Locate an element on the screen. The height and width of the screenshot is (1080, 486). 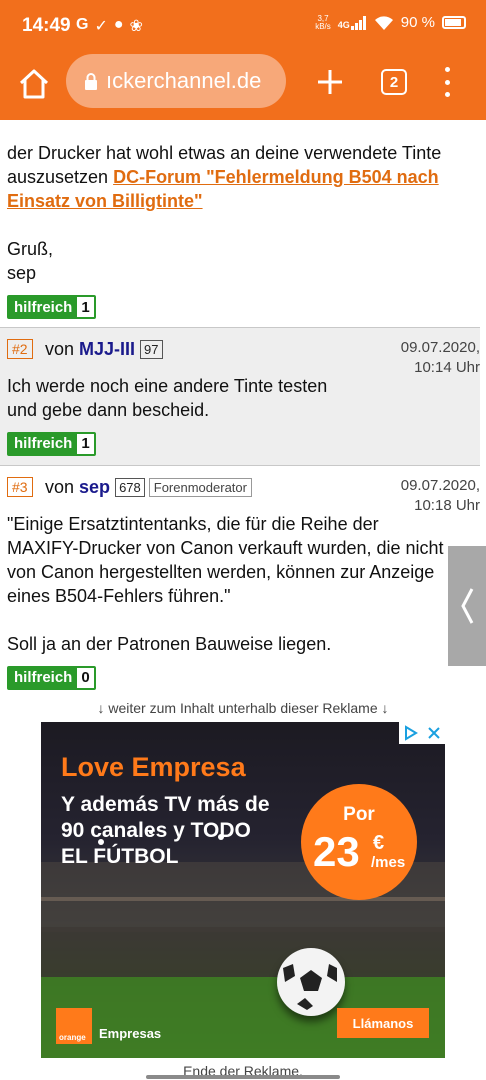
helpful-count: 0 is located at coordinates (85, 678).